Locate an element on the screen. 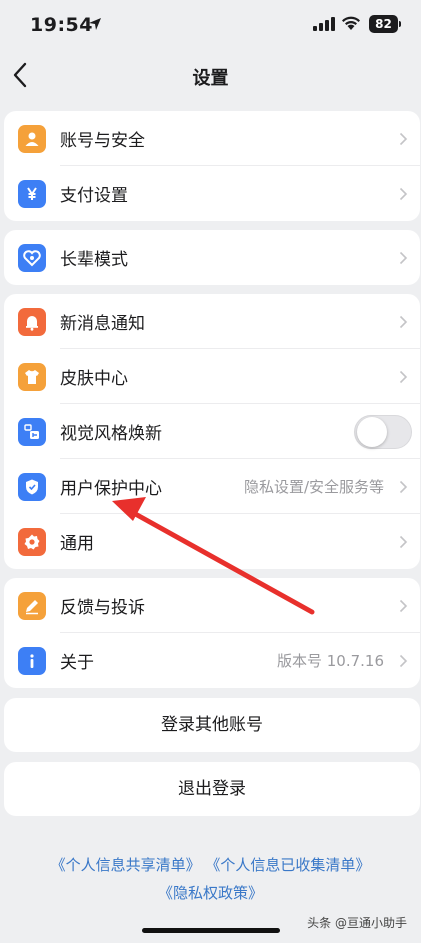 Image resolution: width=421 pixels, height=943 pixels. settings-item-label: 皮肤中心 is located at coordinates (94, 379).